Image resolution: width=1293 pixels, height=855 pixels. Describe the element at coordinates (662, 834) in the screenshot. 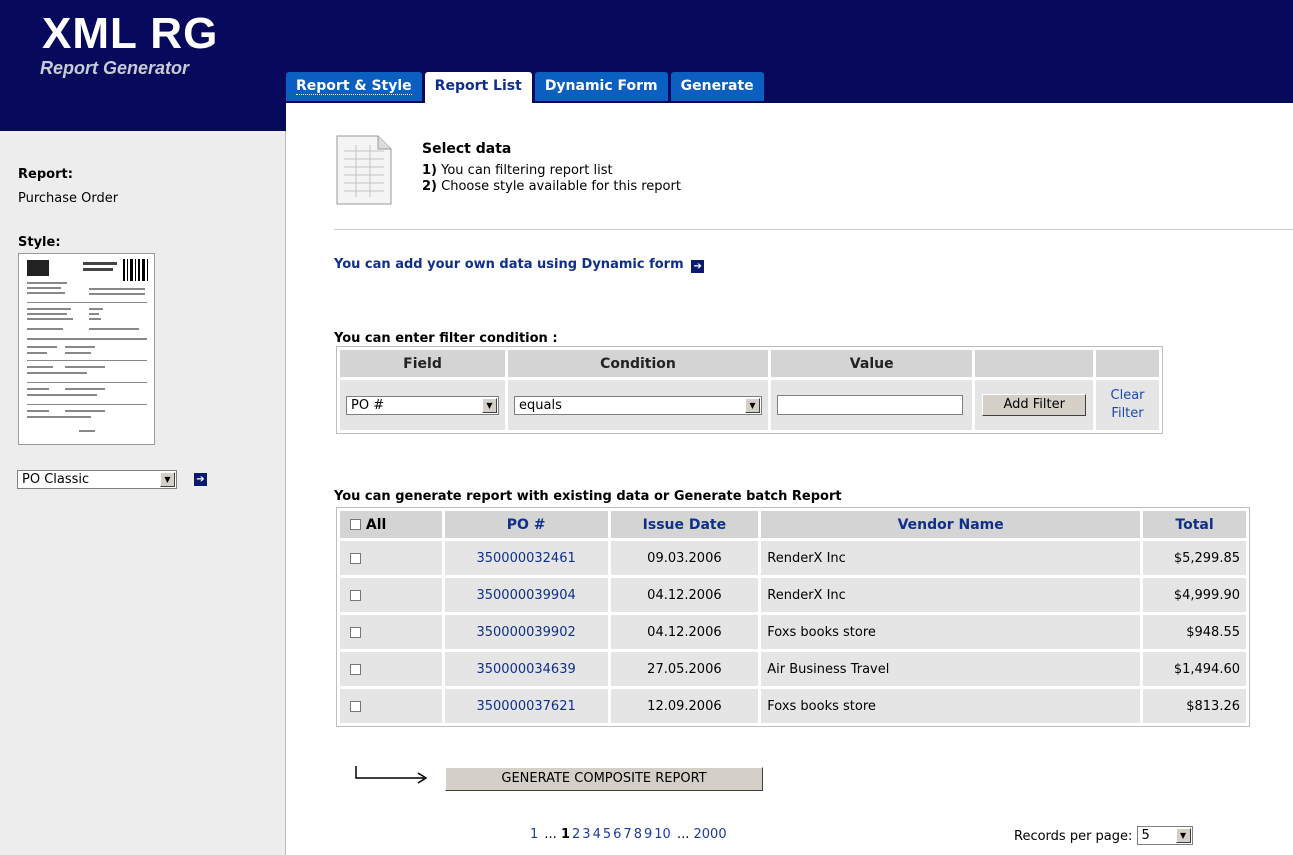

I see `page-link: 10` at that location.